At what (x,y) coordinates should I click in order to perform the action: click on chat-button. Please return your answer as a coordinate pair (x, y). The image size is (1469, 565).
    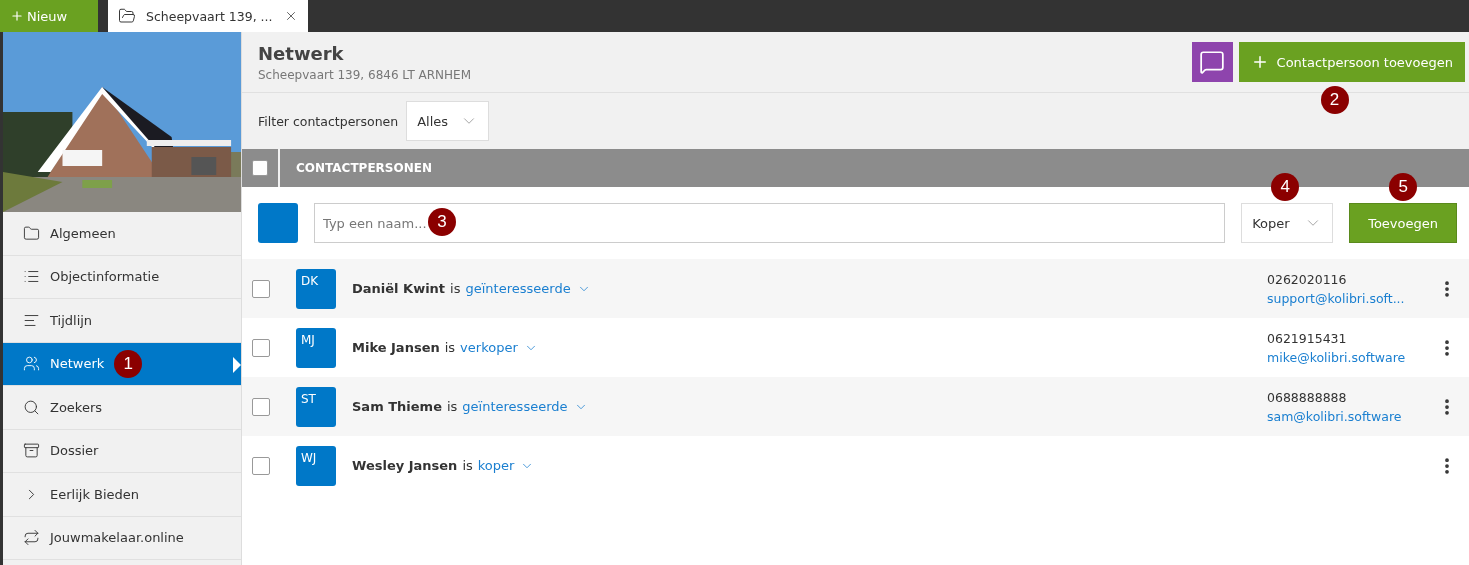
    Looking at the image, I should click on (1212, 62).